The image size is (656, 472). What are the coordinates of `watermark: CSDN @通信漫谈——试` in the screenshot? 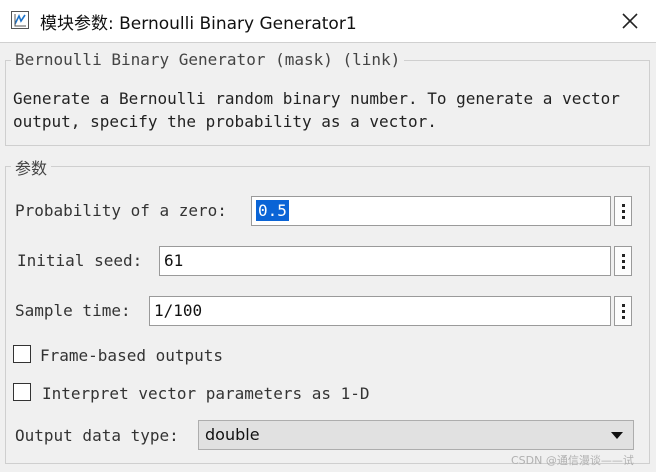 It's located at (572, 460).